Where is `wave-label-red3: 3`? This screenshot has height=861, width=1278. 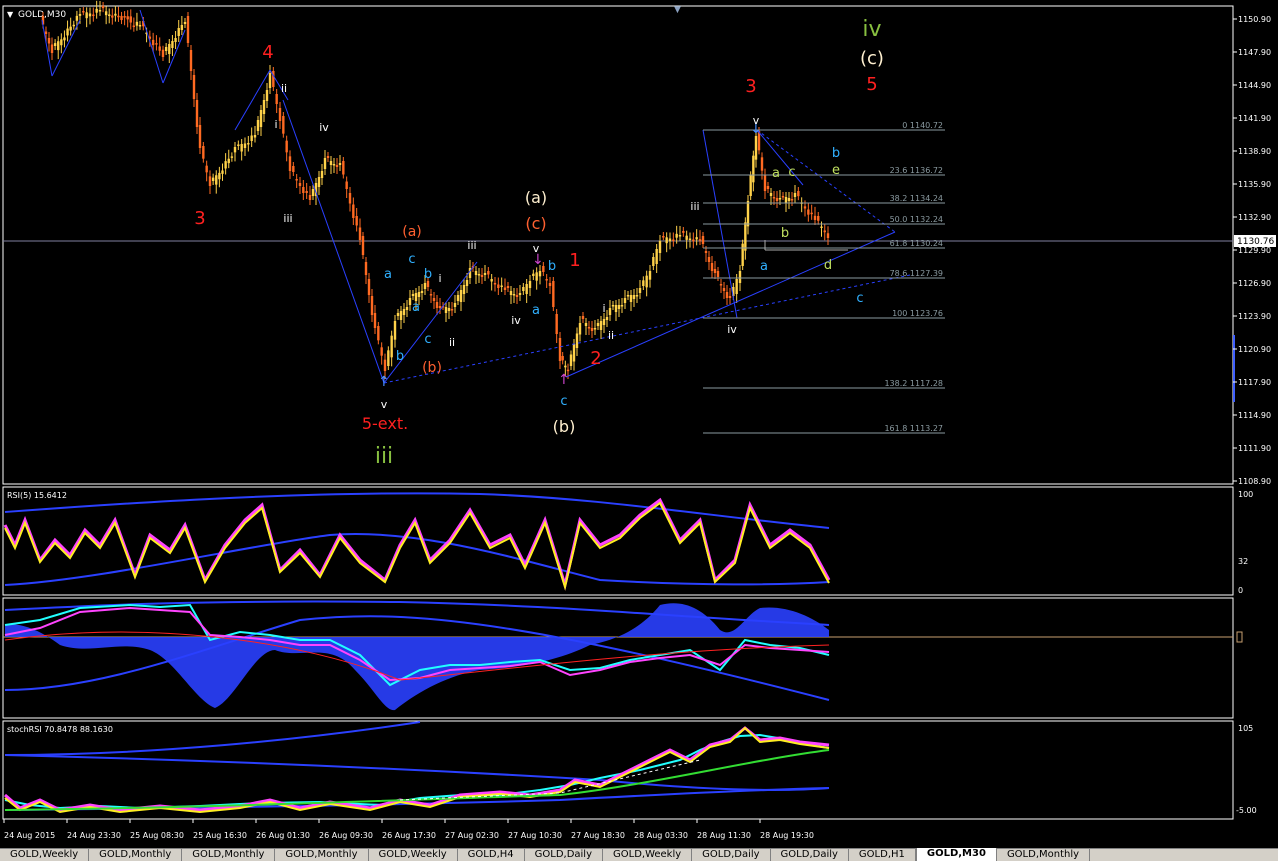
wave-label-red3: 3 is located at coordinates (199, 218).